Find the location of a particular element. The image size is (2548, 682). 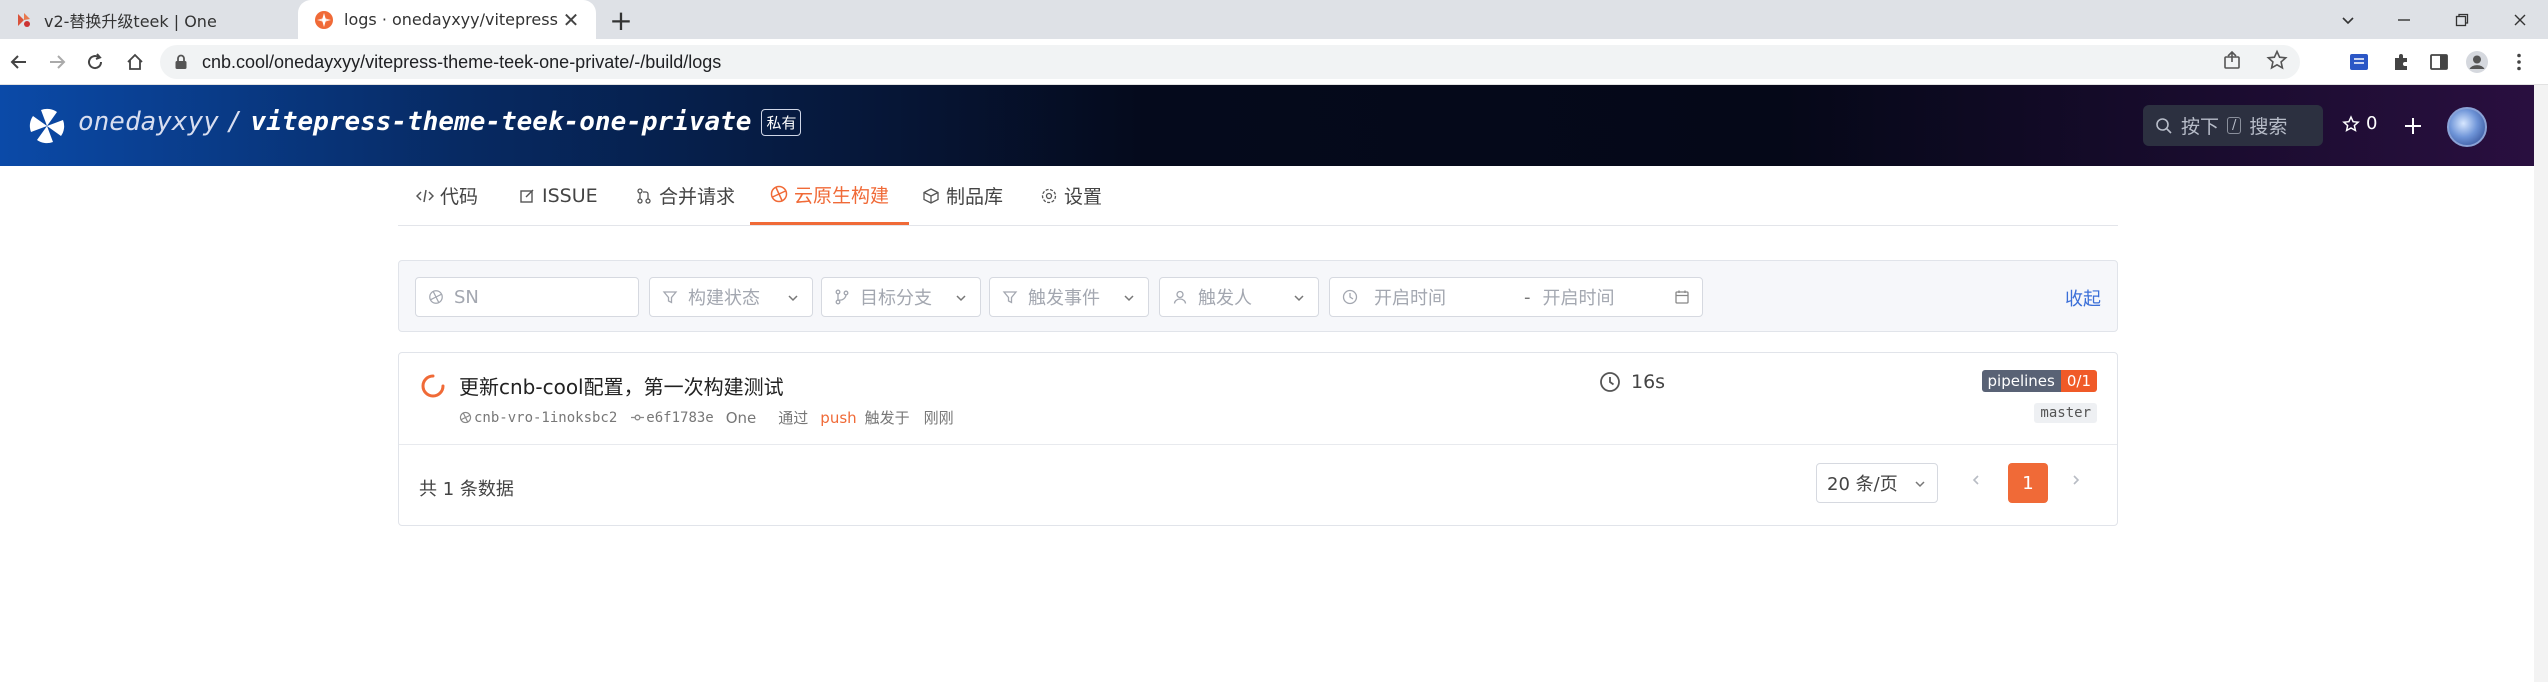

bookmark-star-icon is located at coordinates (2277, 62).